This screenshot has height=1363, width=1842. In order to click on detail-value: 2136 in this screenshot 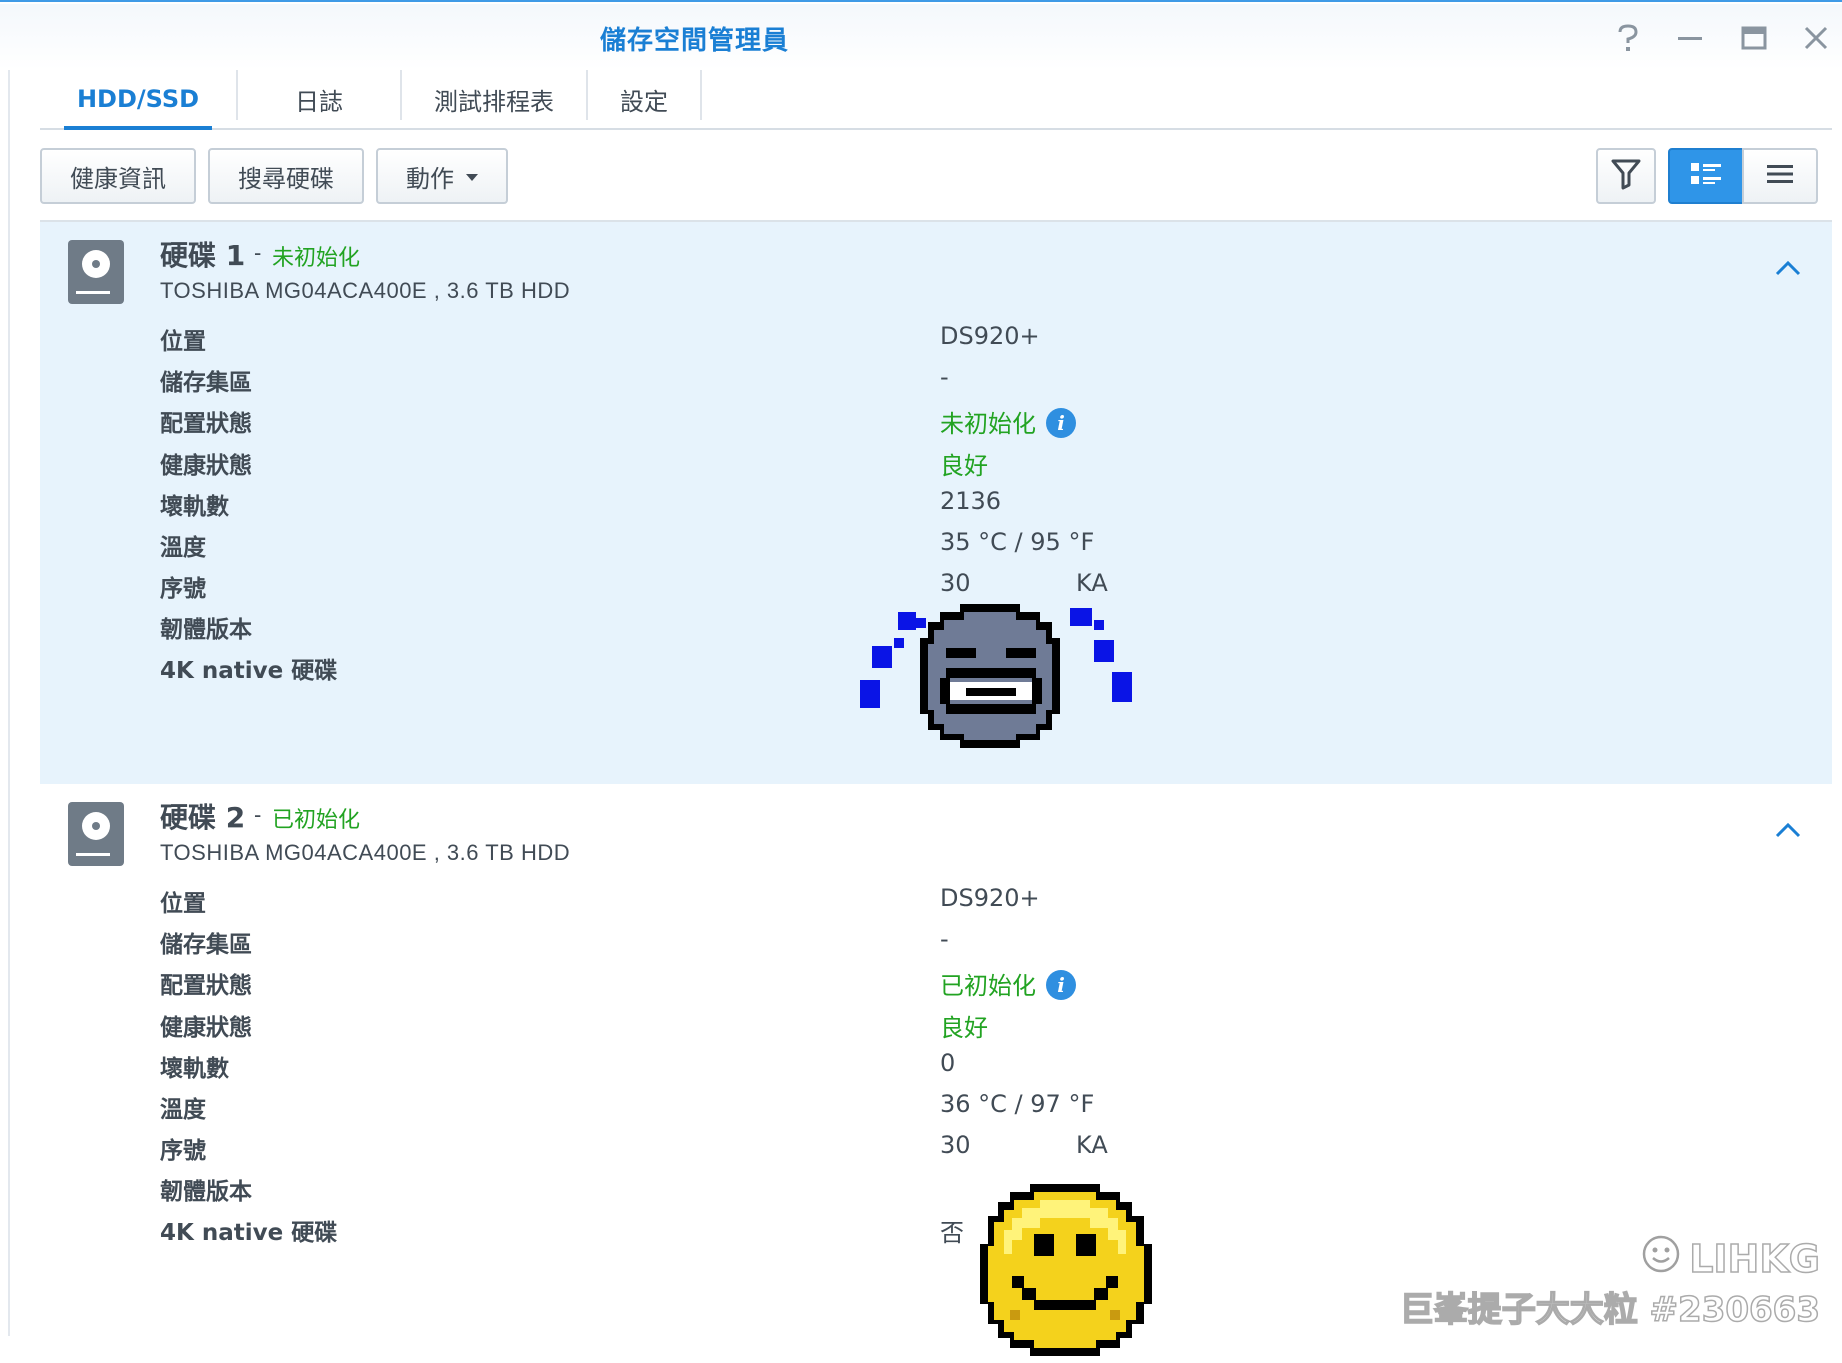, I will do `click(971, 501)`.